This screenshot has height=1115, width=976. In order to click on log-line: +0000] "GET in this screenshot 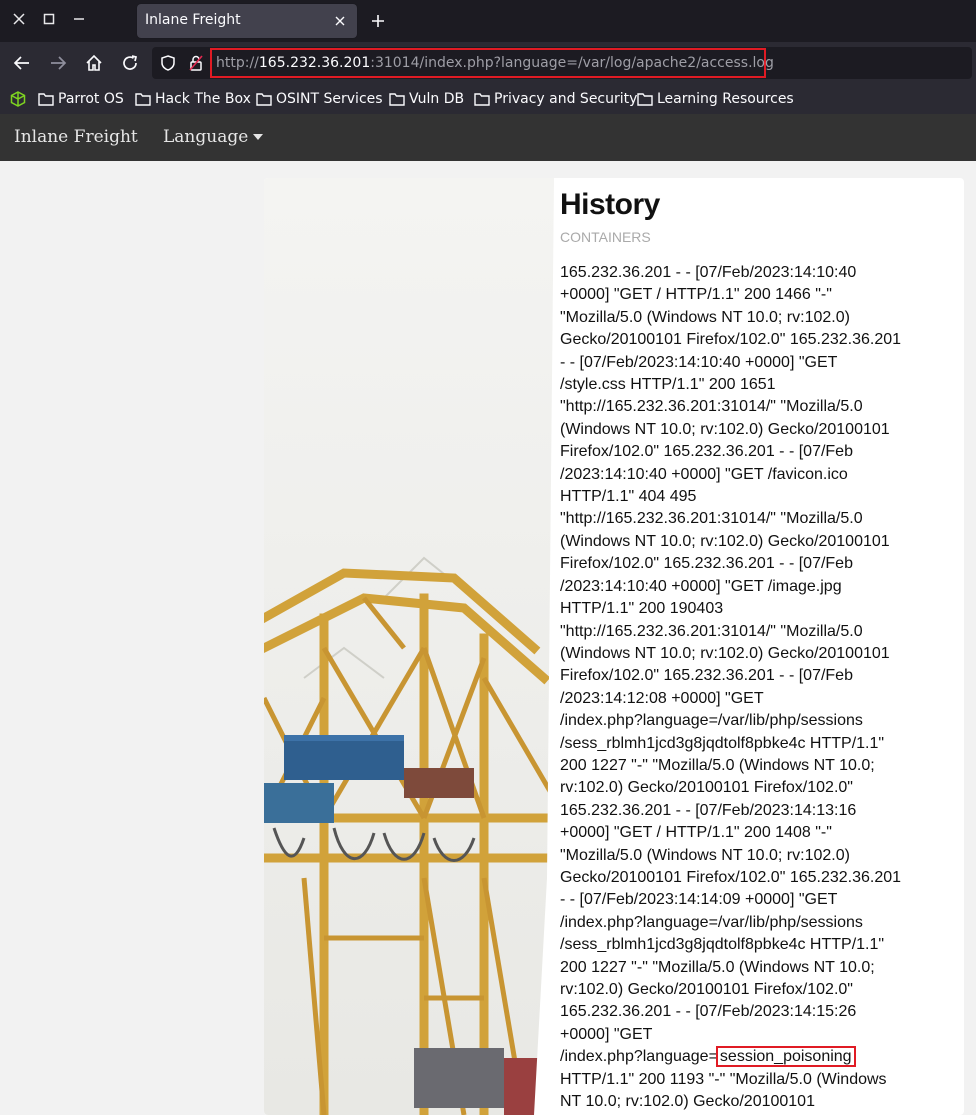, I will do `click(606, 1034)`.